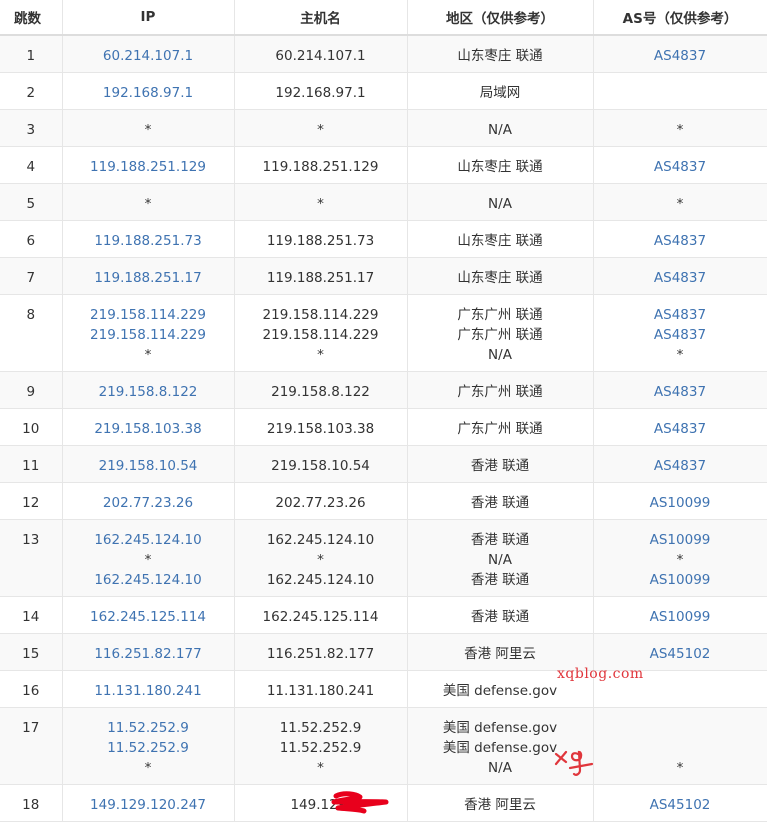 The image size is (767, 828). Describe the element at coordinates (148, 429) in the screenshot. I see `ip-link: 219.158.103.38` at that location.